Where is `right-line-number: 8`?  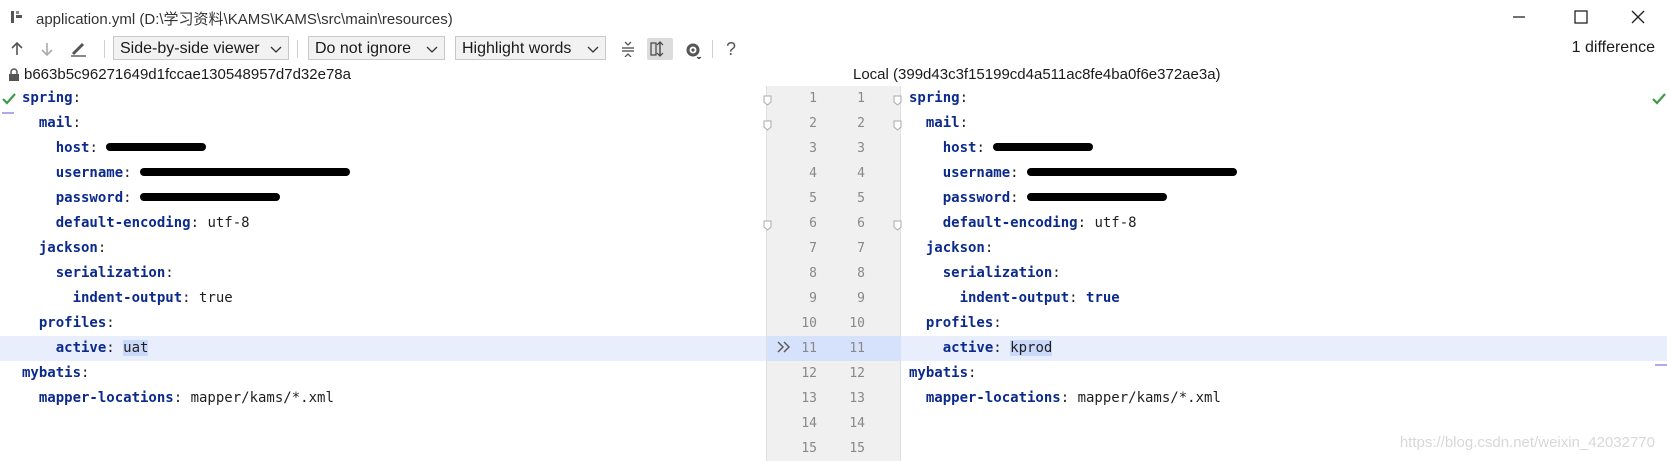 right-line-number: 8 is located at coordinates (861, 273).